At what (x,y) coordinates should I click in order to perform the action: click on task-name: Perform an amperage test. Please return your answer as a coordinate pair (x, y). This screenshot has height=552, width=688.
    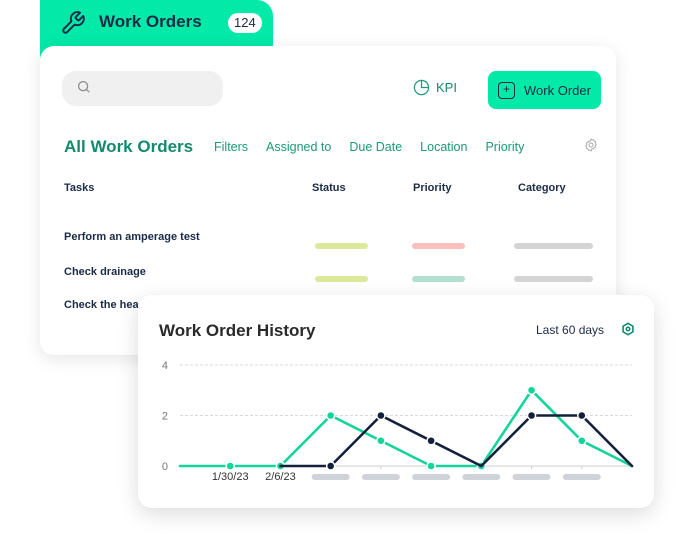
    Looking at the image, I should click on (132, 237).